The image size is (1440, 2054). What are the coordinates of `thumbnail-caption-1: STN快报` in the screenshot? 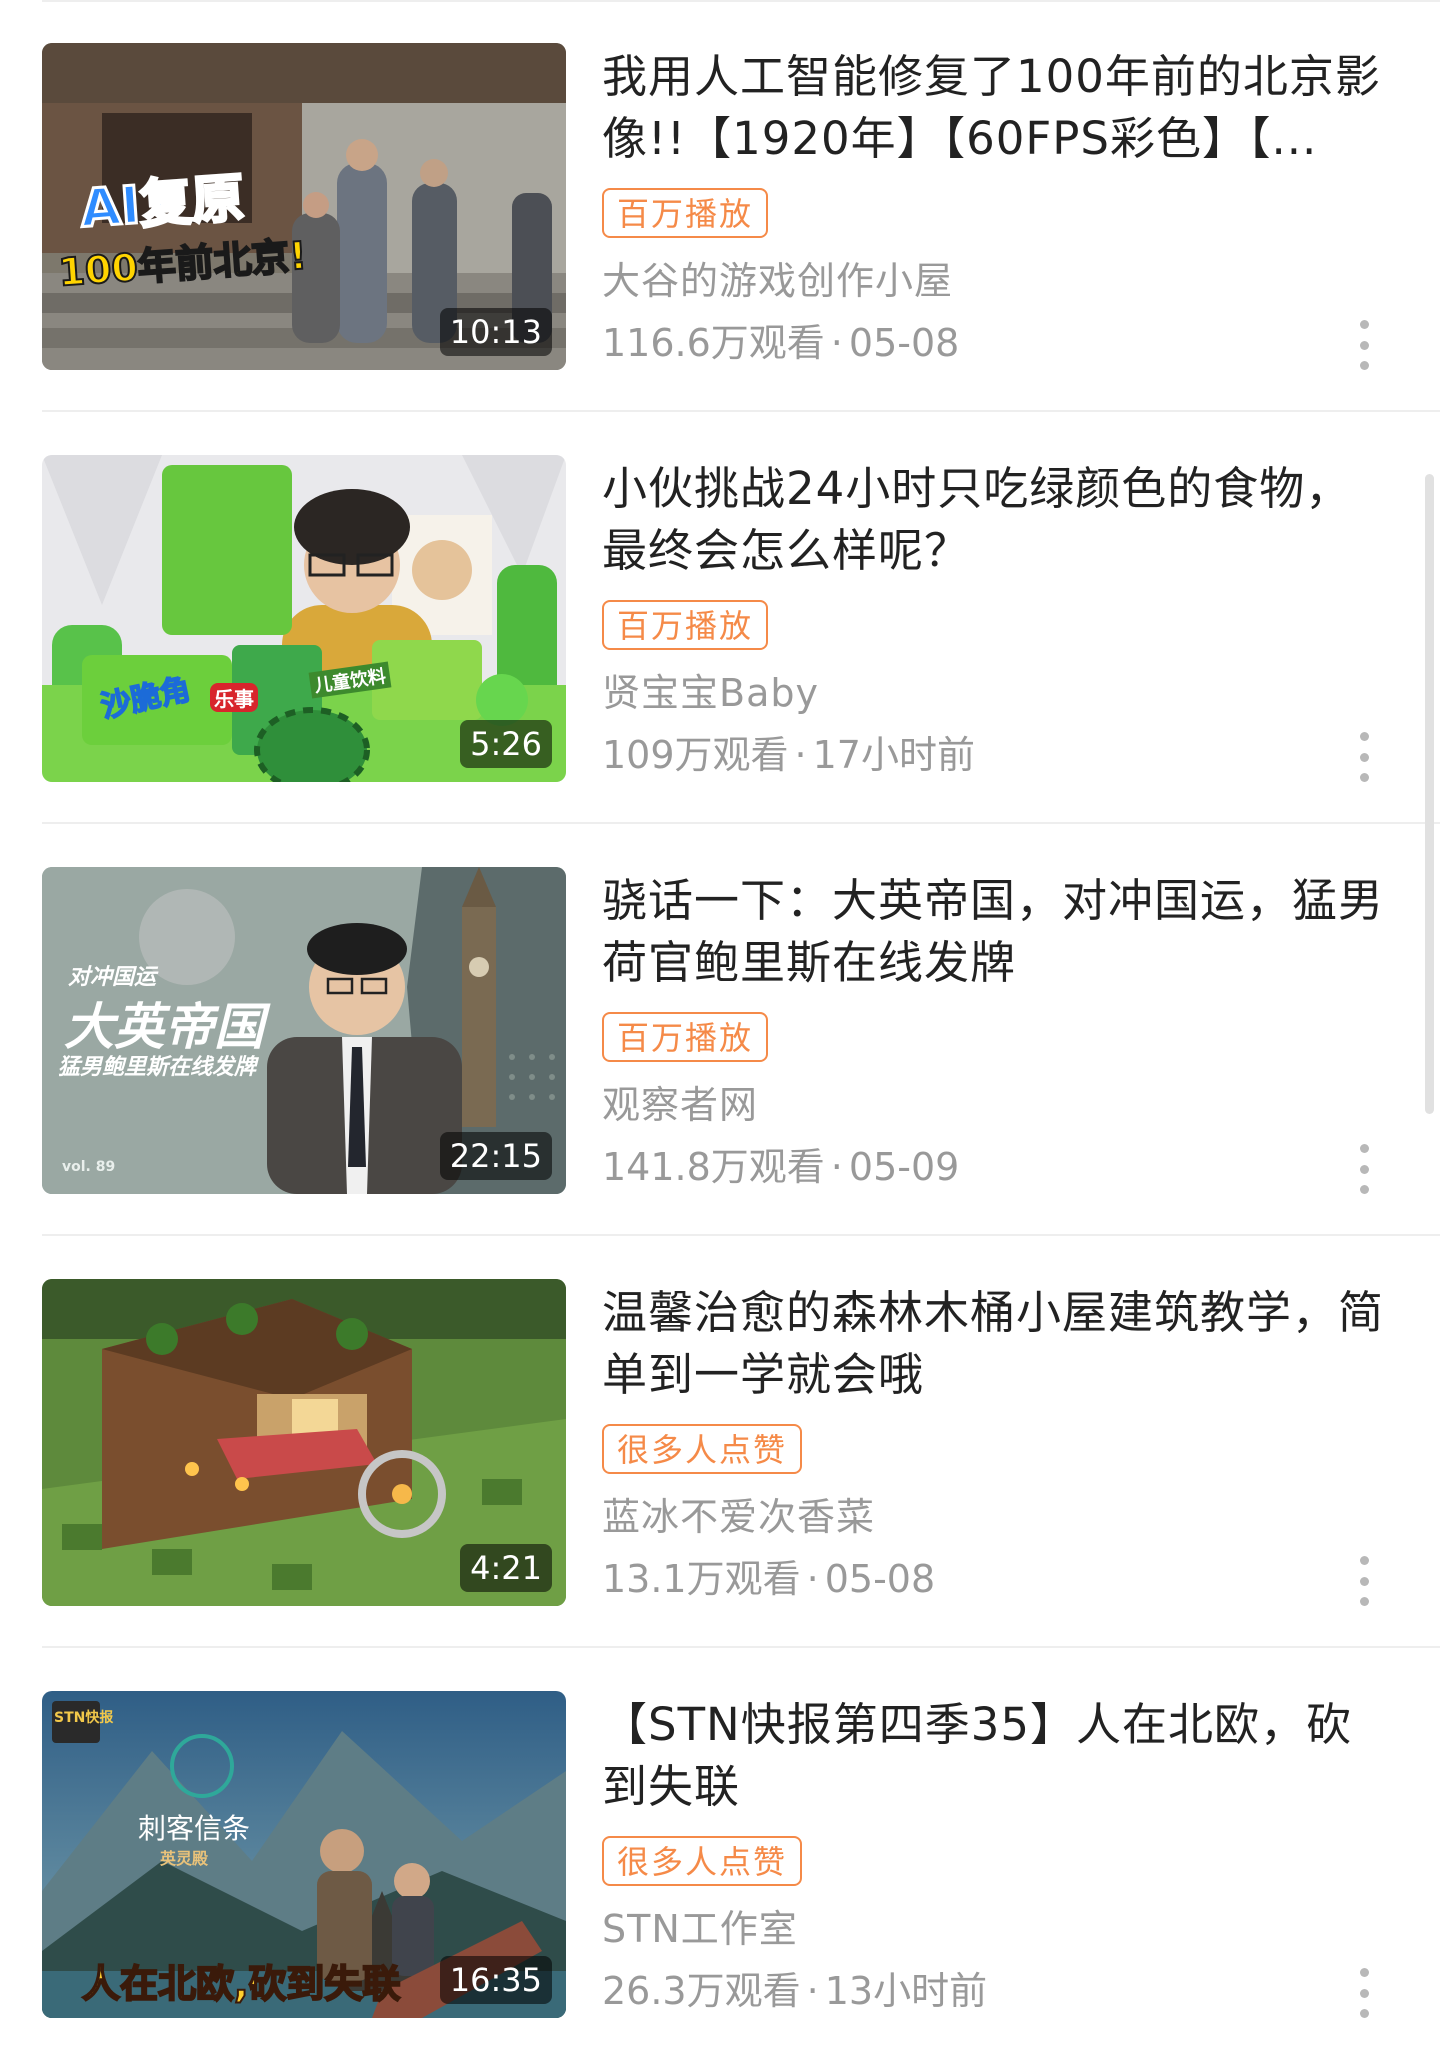 It's located at (84, 1718).